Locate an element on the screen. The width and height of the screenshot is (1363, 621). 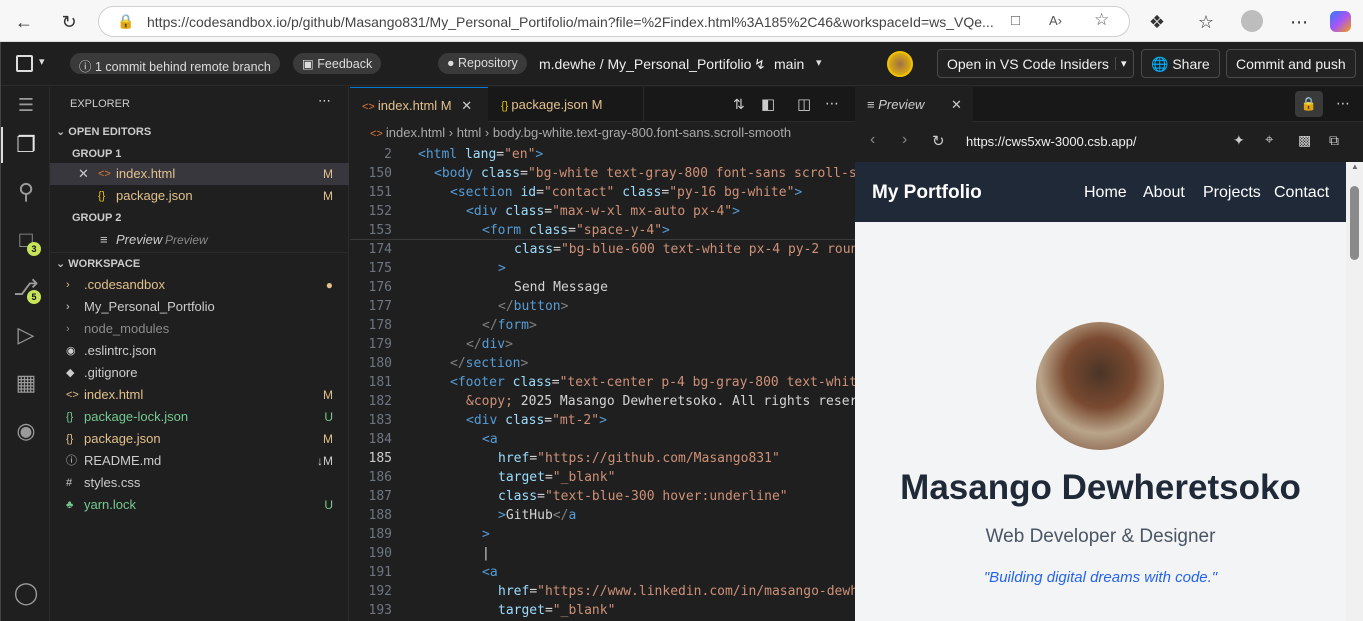
code-line: 152 <div class="max-w-xl mx-auto px-4"> is located at coordinates (602, 211).